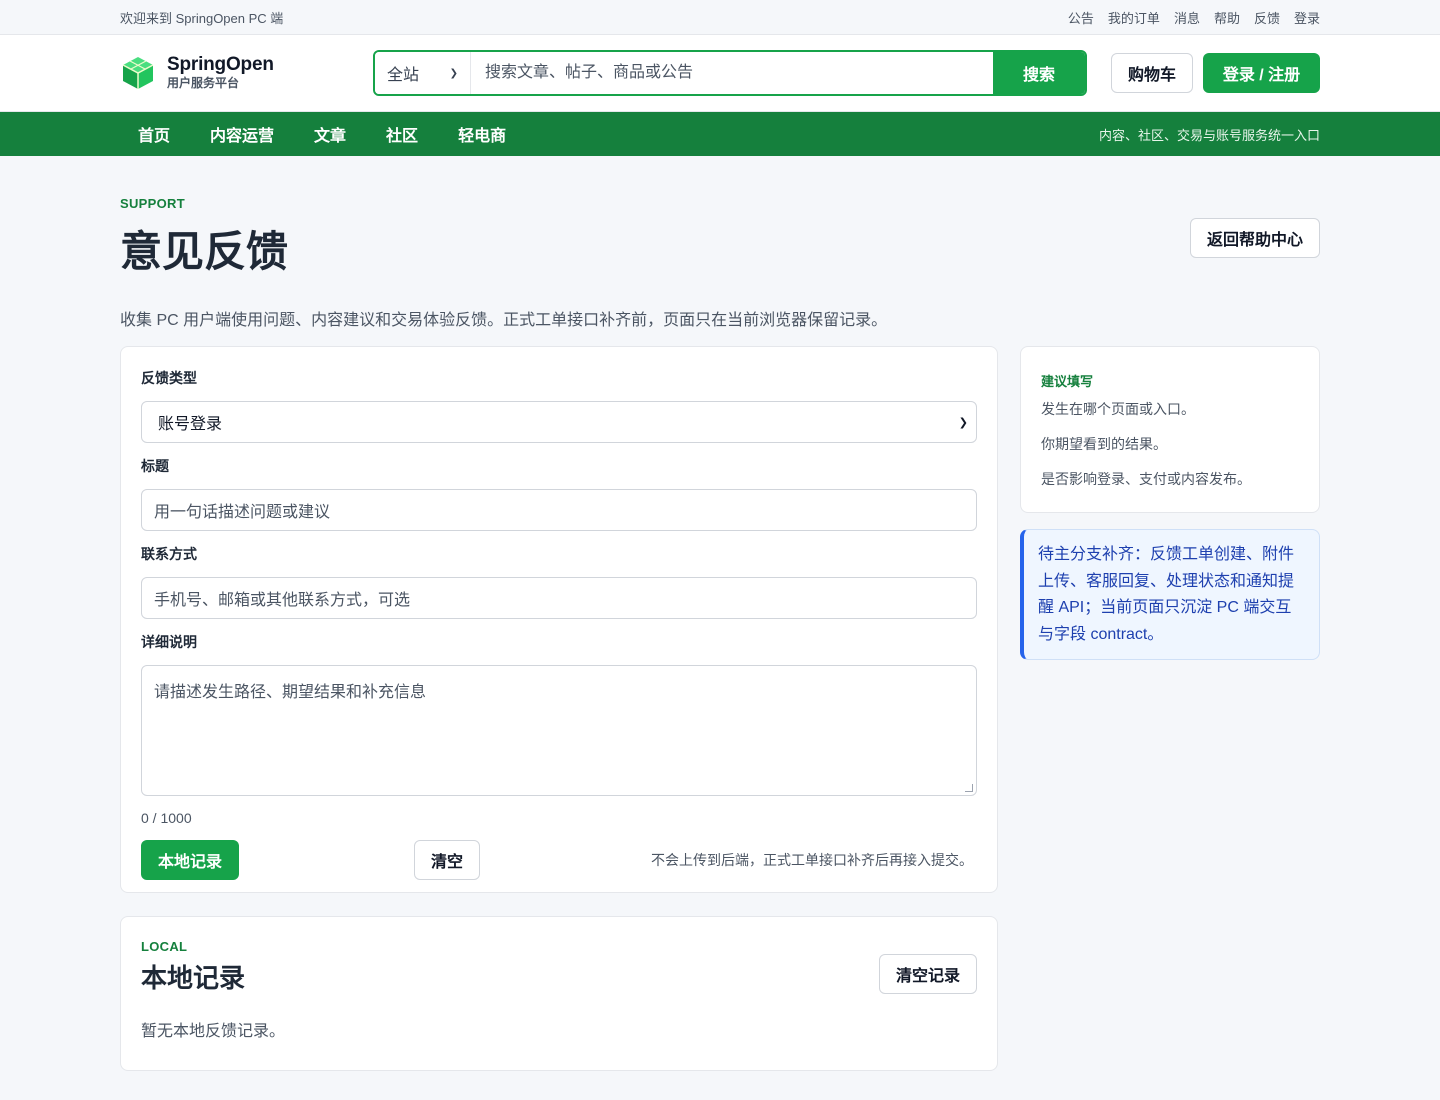  What do you see at coordinates (290, 692) in the screenshot?
I see `detail-placeholder: 请描述发生路径、期望结果和补充信息` at bounding box center [290, 692].